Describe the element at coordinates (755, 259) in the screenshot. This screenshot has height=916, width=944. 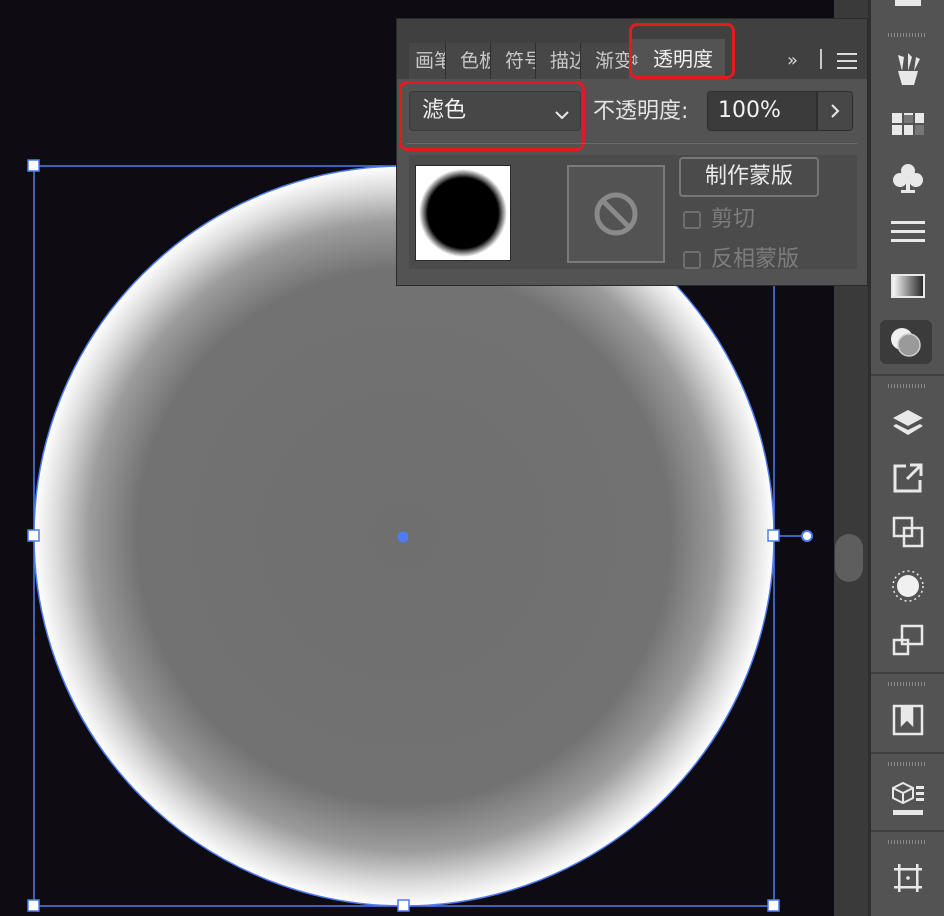
I see `invert-mask-label: 反相蒙版` at that location.